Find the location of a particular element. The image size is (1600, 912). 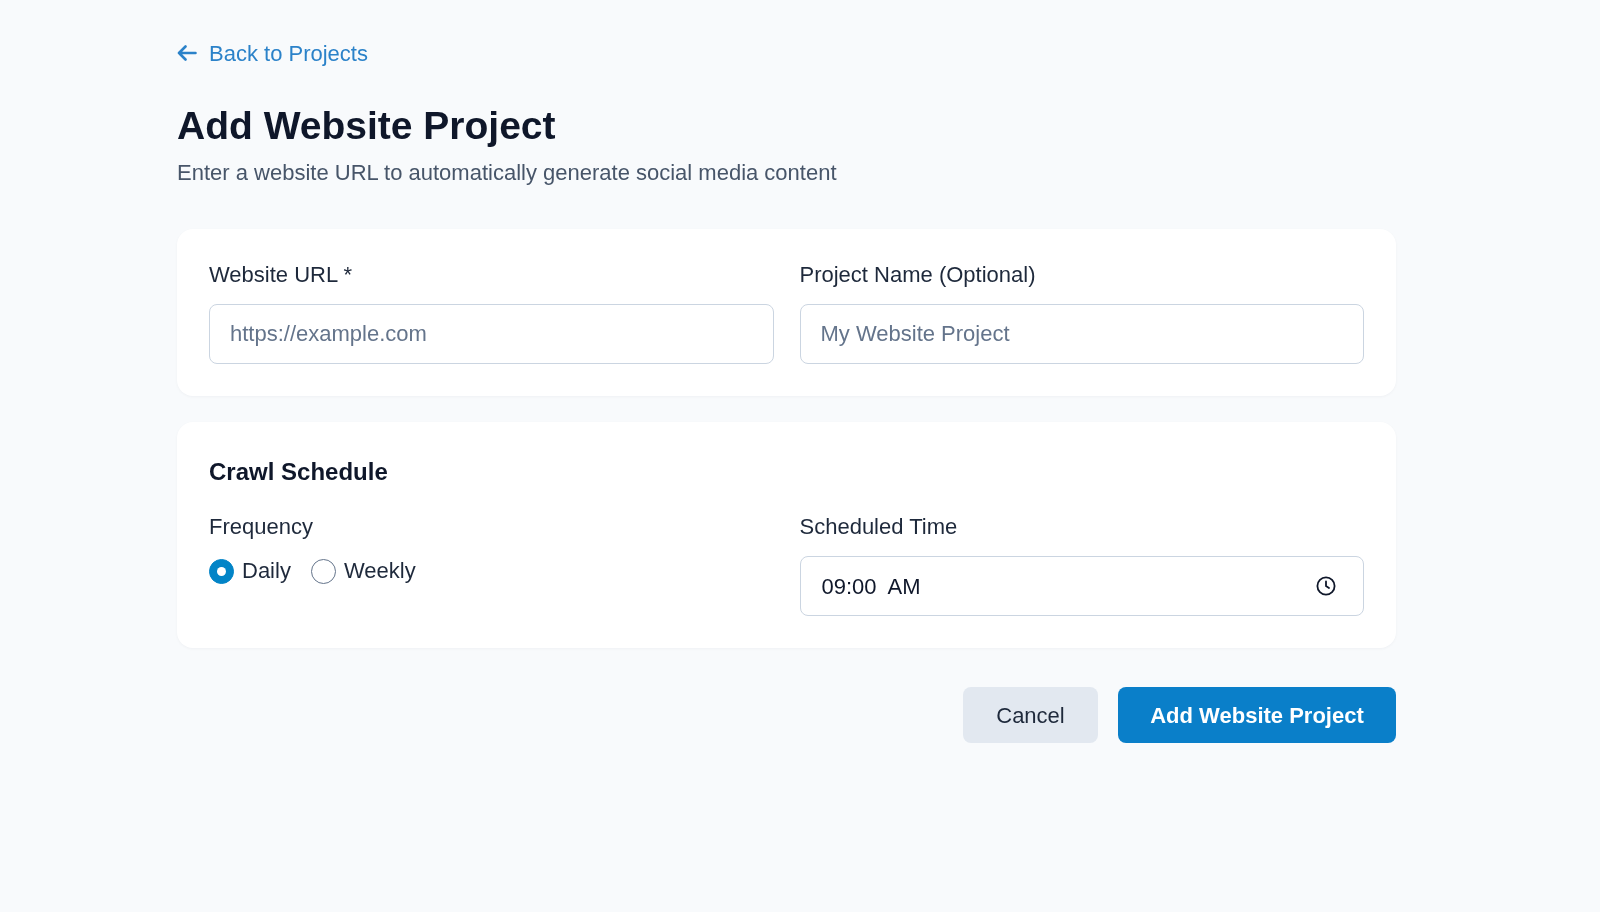

back-link: Back to Projects is located at coordinates (272, 53).